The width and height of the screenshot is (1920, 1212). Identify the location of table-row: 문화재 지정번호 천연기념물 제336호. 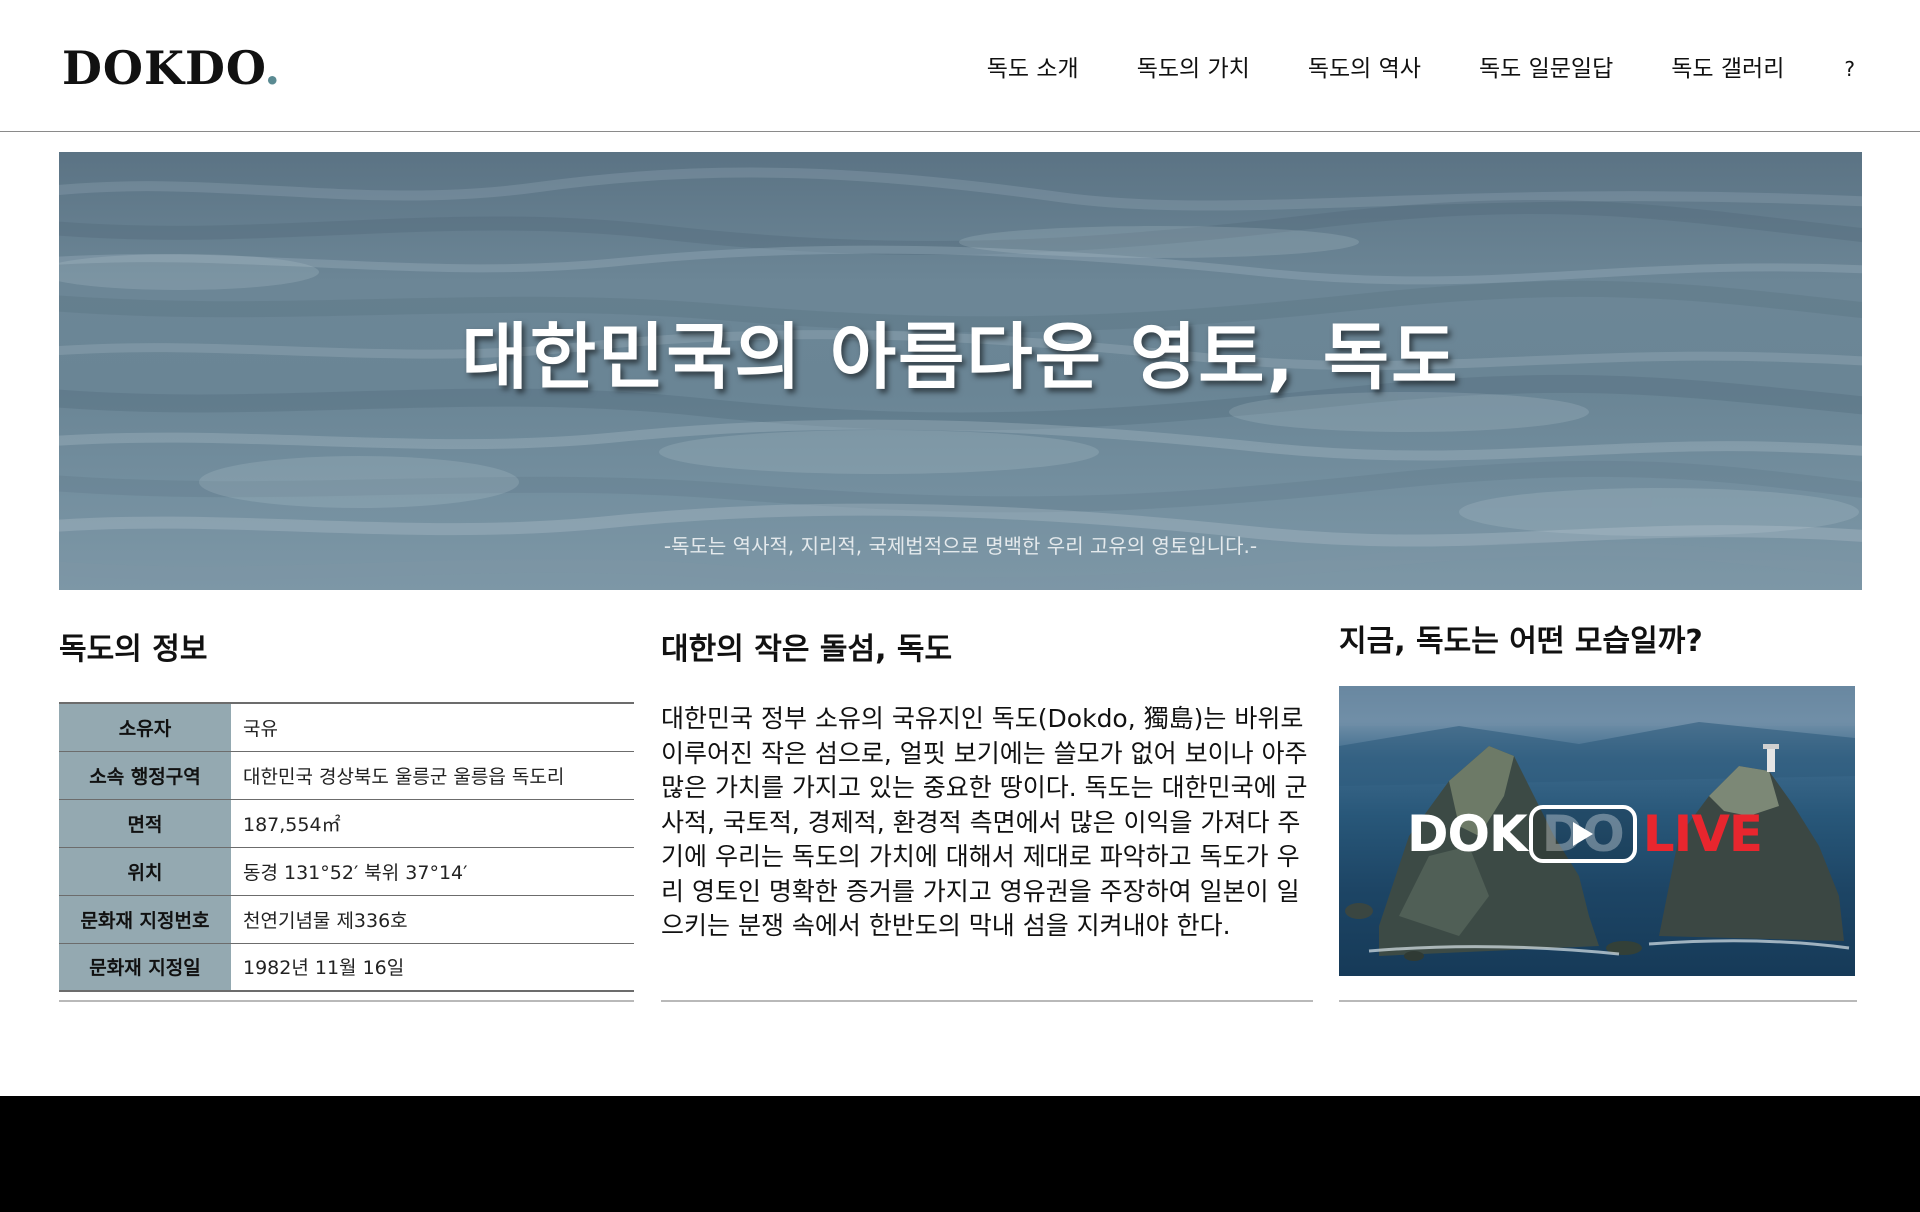
(346, 919).